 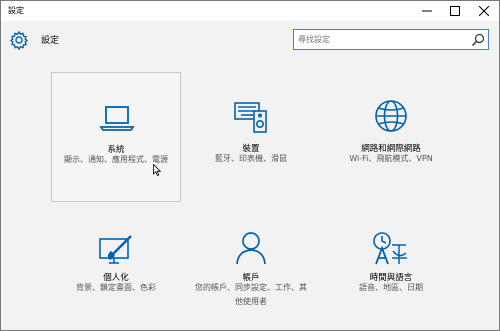 I want to click on tile-system: 系統 顯示、通知、應用程式、電源, so click(x=116, y=137).